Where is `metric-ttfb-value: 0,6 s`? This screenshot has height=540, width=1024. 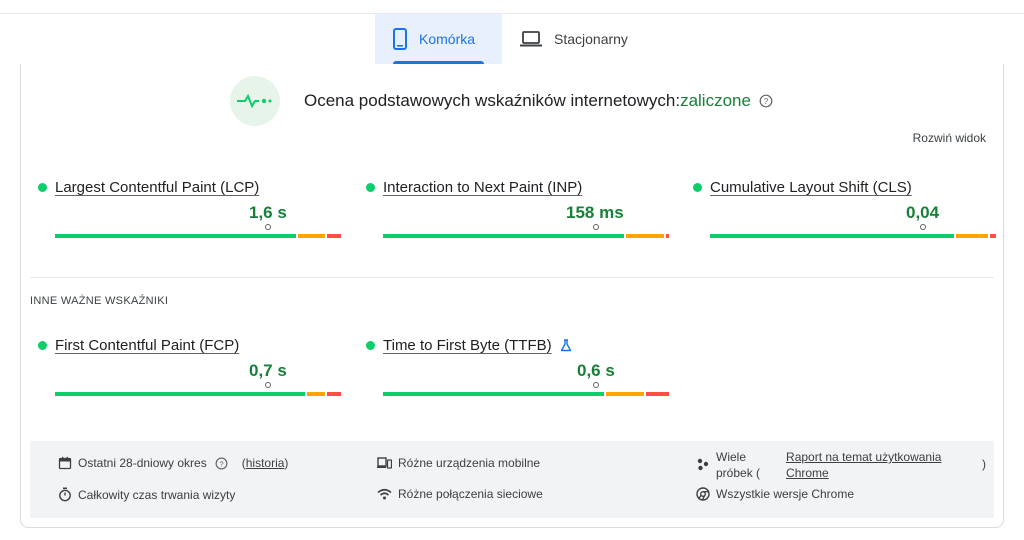
metric-ttfb-value: 0,6 s is located at coordinates (596, 370).